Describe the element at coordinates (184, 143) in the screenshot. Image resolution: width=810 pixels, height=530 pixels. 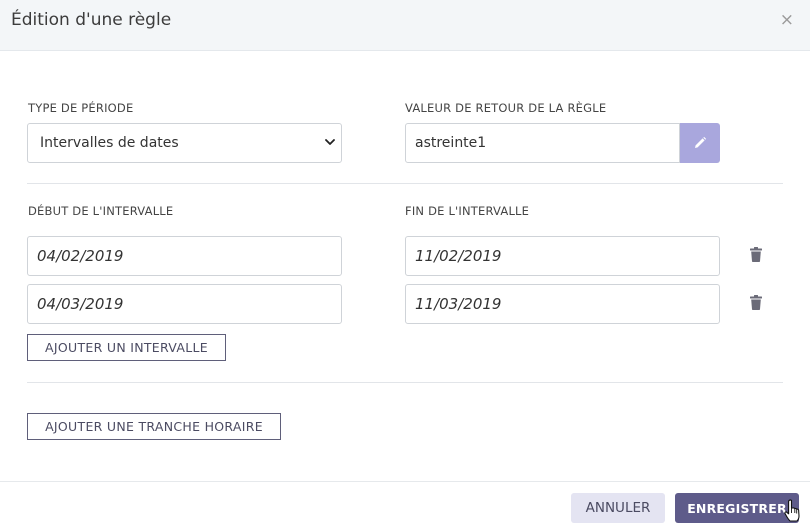
I see `period-type-select: Intervalles de dates` at that location.